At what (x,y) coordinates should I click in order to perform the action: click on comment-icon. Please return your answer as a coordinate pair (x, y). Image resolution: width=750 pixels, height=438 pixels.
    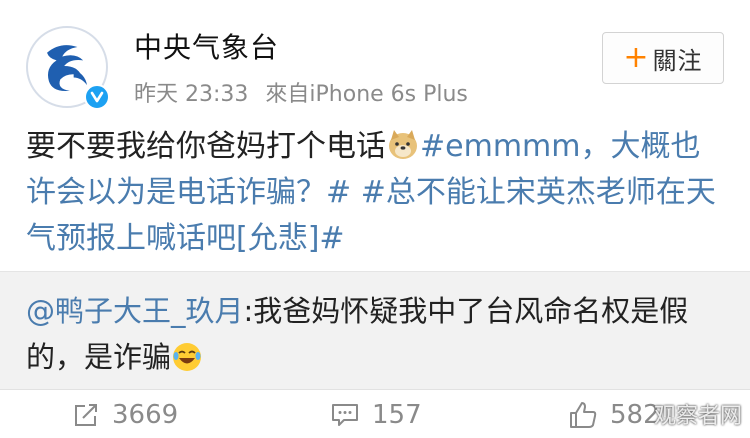
    Looking at the image, I should click on (345, 415).